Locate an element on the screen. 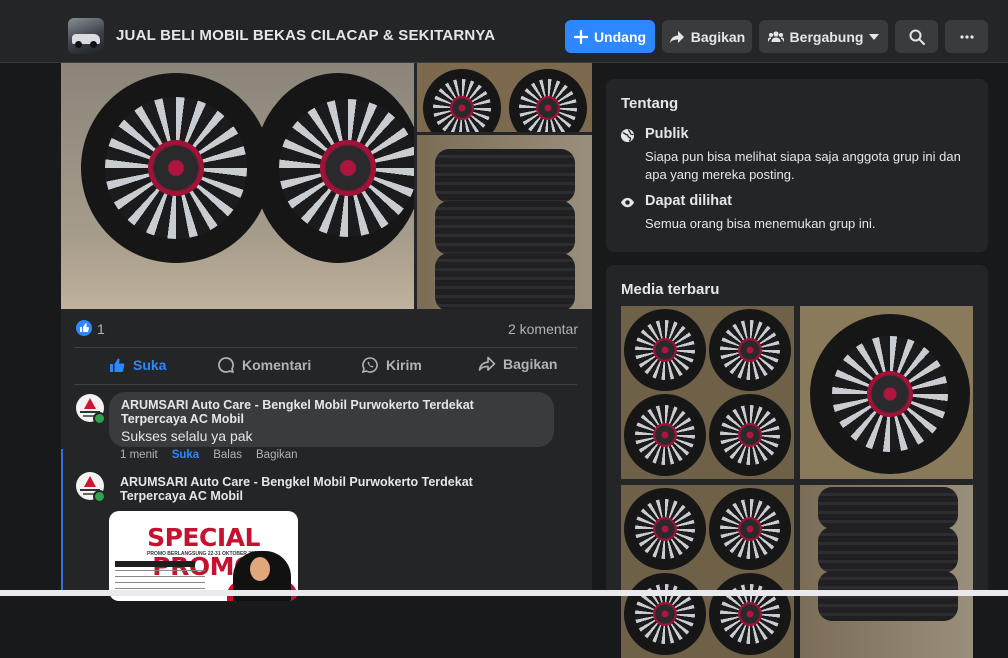  post-photo-four-wheels is located at coordinates (504, 97).